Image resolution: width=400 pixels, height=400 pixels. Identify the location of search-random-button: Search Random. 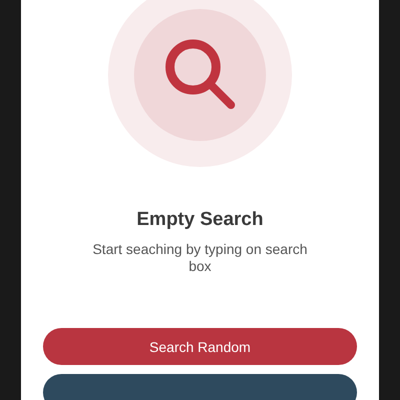
(200, 346).